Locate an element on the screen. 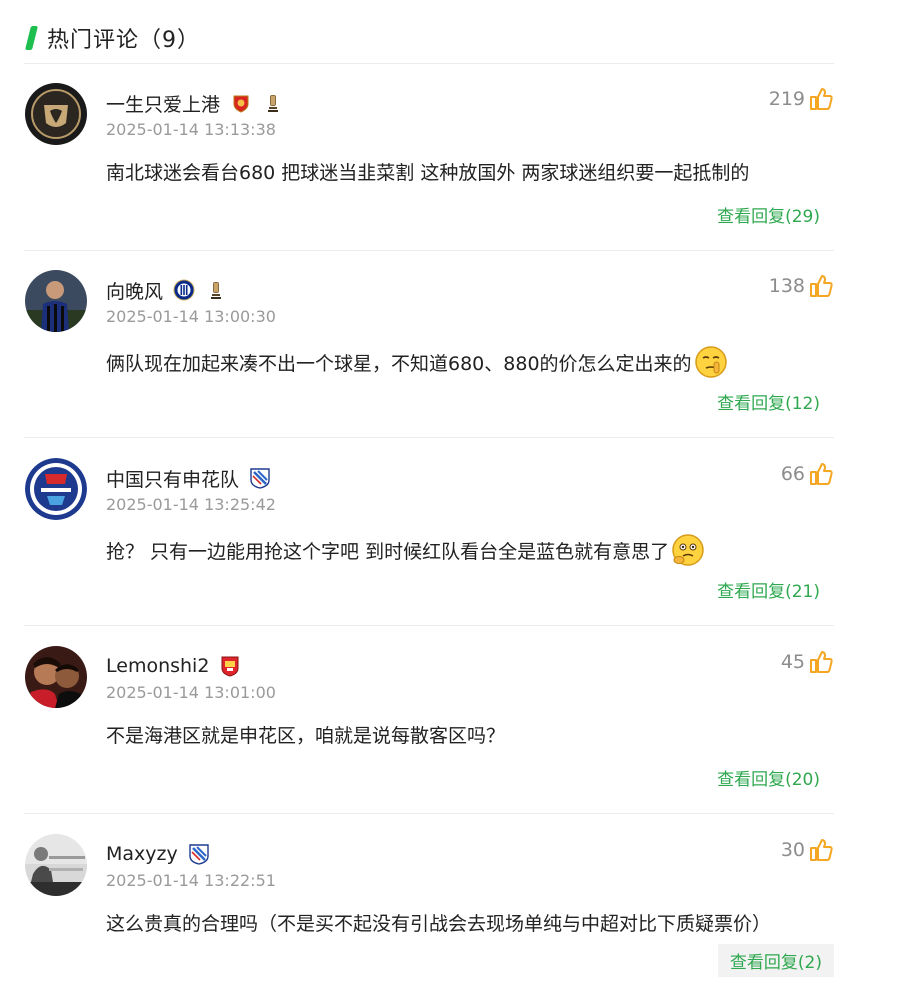 This screenshot has height=1002, width=900. section-title: 热门评论（9） is located at coordinates (123, 40).